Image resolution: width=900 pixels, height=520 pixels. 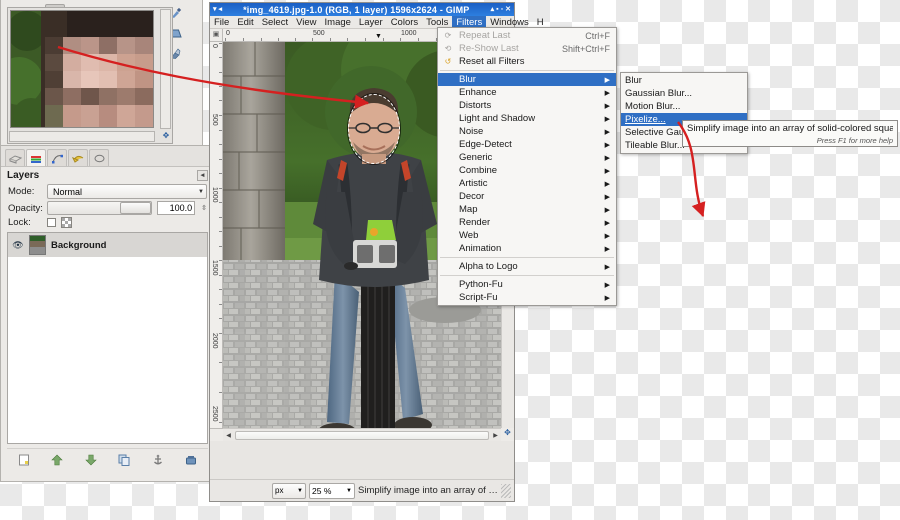 What do you see at coordinates (82, 69) in the screenshot?
I see `pixelize-preview-image` at bounding box center [82, 69].